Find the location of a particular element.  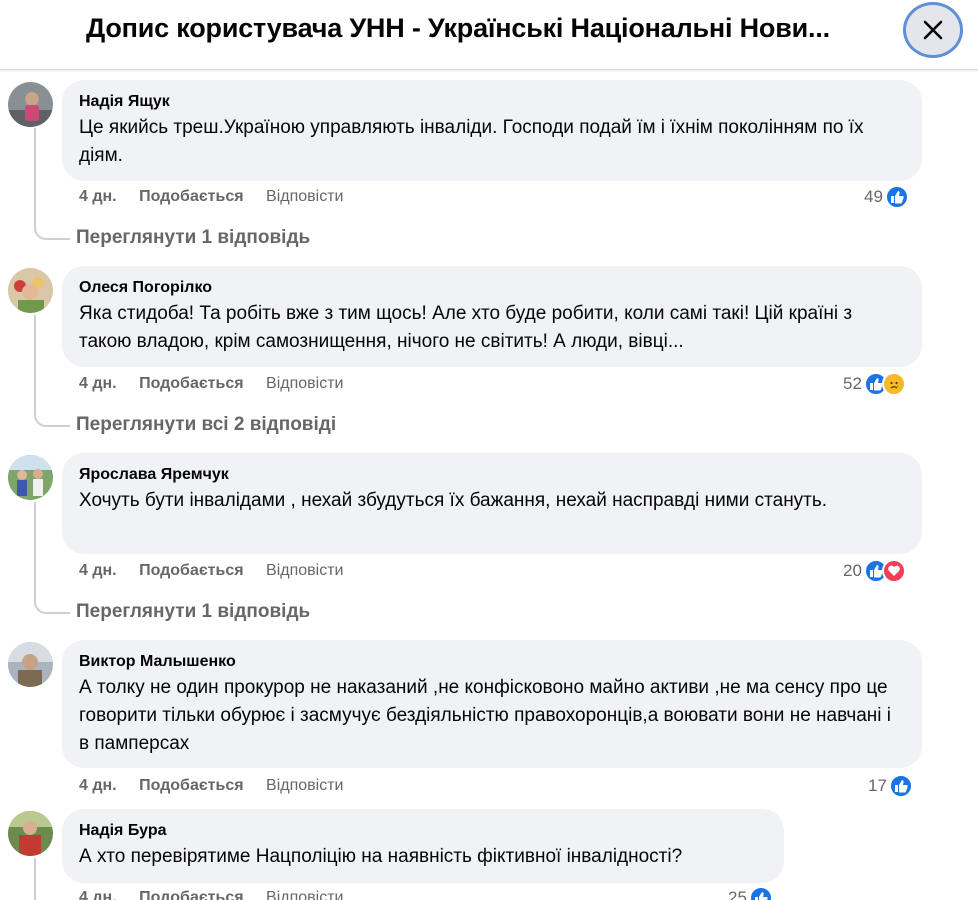

reaction-count: 20 is located at coordinates (852, 570).